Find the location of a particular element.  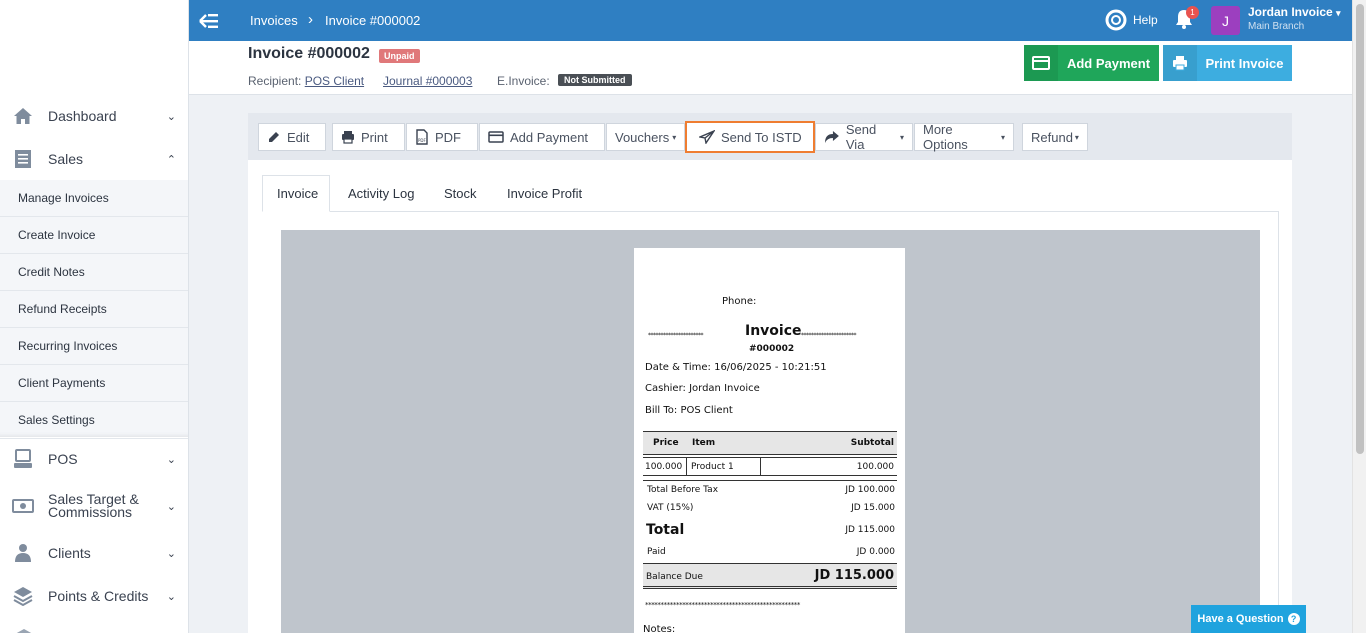

user-name: Jordan Invoice ▾ is located at coordinates (1294, 12).